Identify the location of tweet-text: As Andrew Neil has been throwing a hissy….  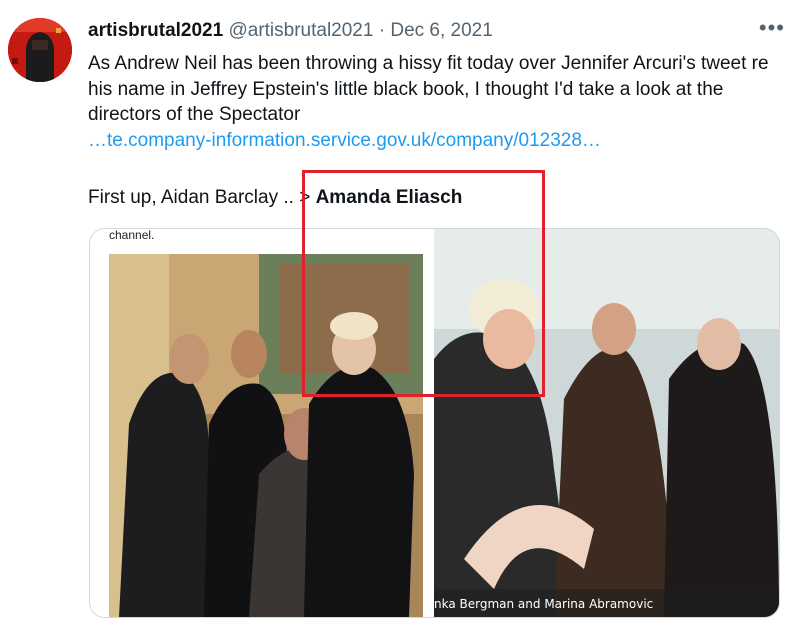
(438, 102).